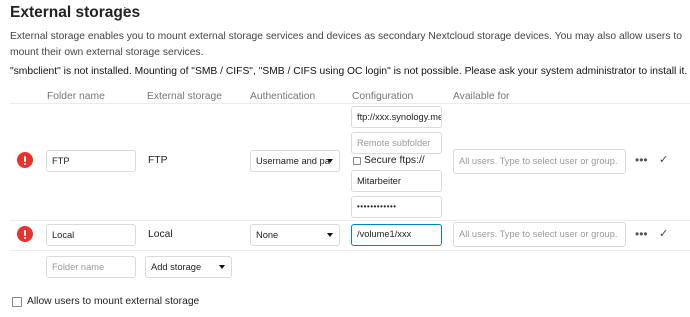 The width and height of the screenshot is (690, 317). I want to click on allow-user-mount-label: Allow users to mount external storage, so click(113, 301).